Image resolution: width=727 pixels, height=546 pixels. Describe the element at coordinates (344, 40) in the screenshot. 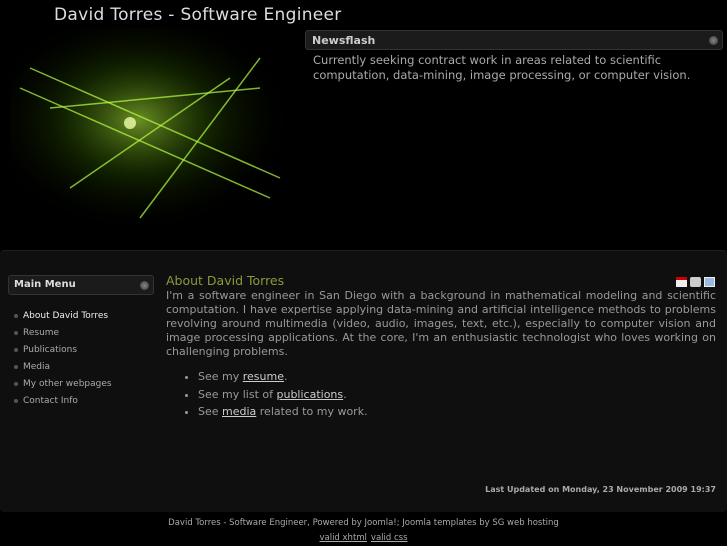

I see `newsflash-title: Newsflash` at that location.